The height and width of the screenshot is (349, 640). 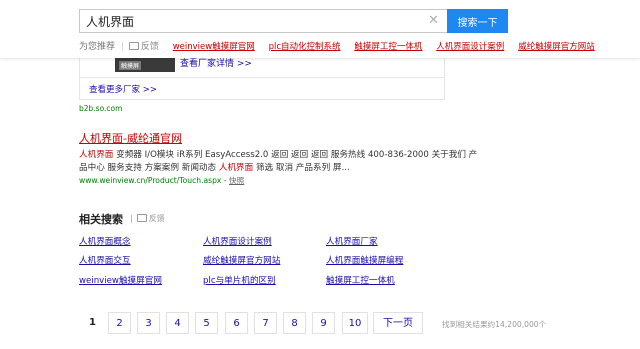 I want to click on related-feedback: | 反馈, so click(x=147, y=218).